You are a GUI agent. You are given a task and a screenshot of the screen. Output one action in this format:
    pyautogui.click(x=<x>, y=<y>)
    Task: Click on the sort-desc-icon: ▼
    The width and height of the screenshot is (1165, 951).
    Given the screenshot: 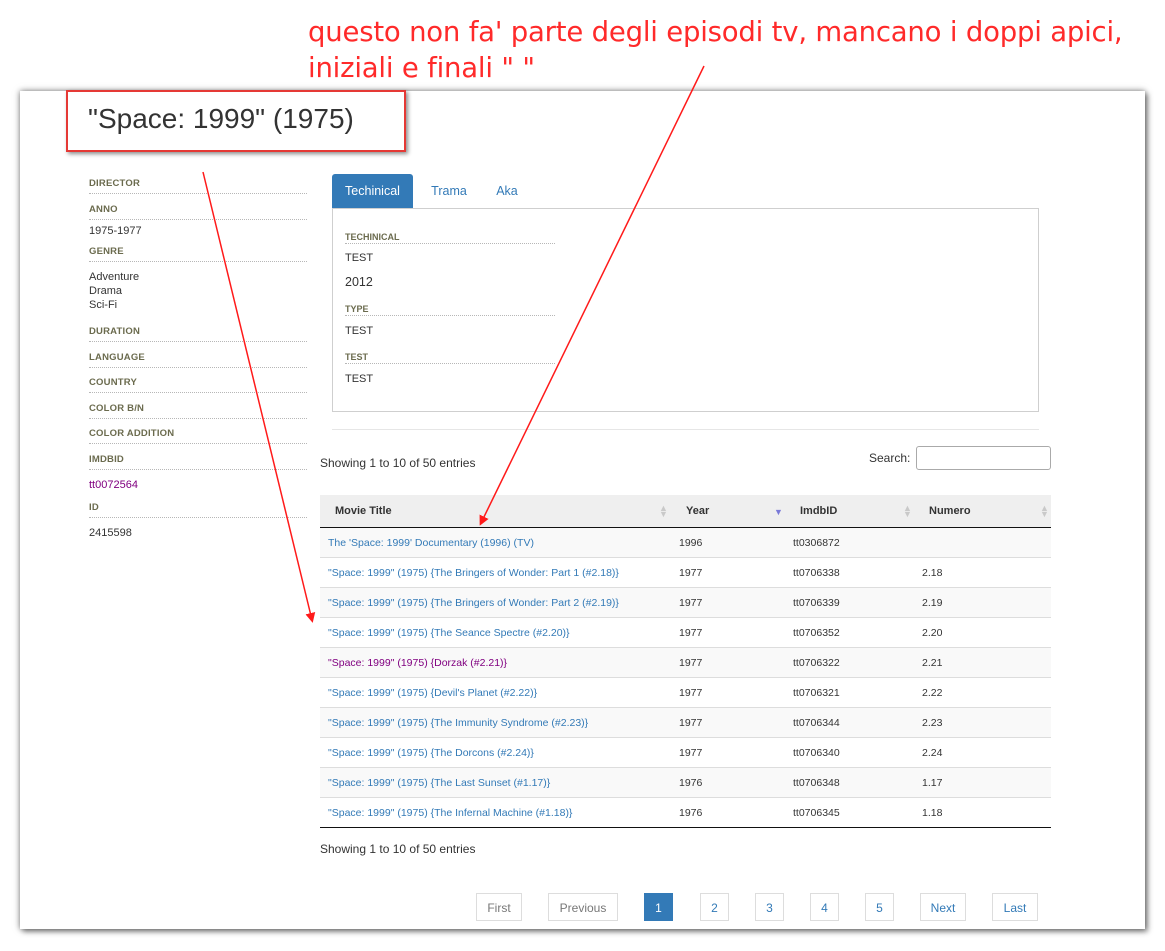 What is the action you would take?
    pyautogui.click(x=778, y=512)
    